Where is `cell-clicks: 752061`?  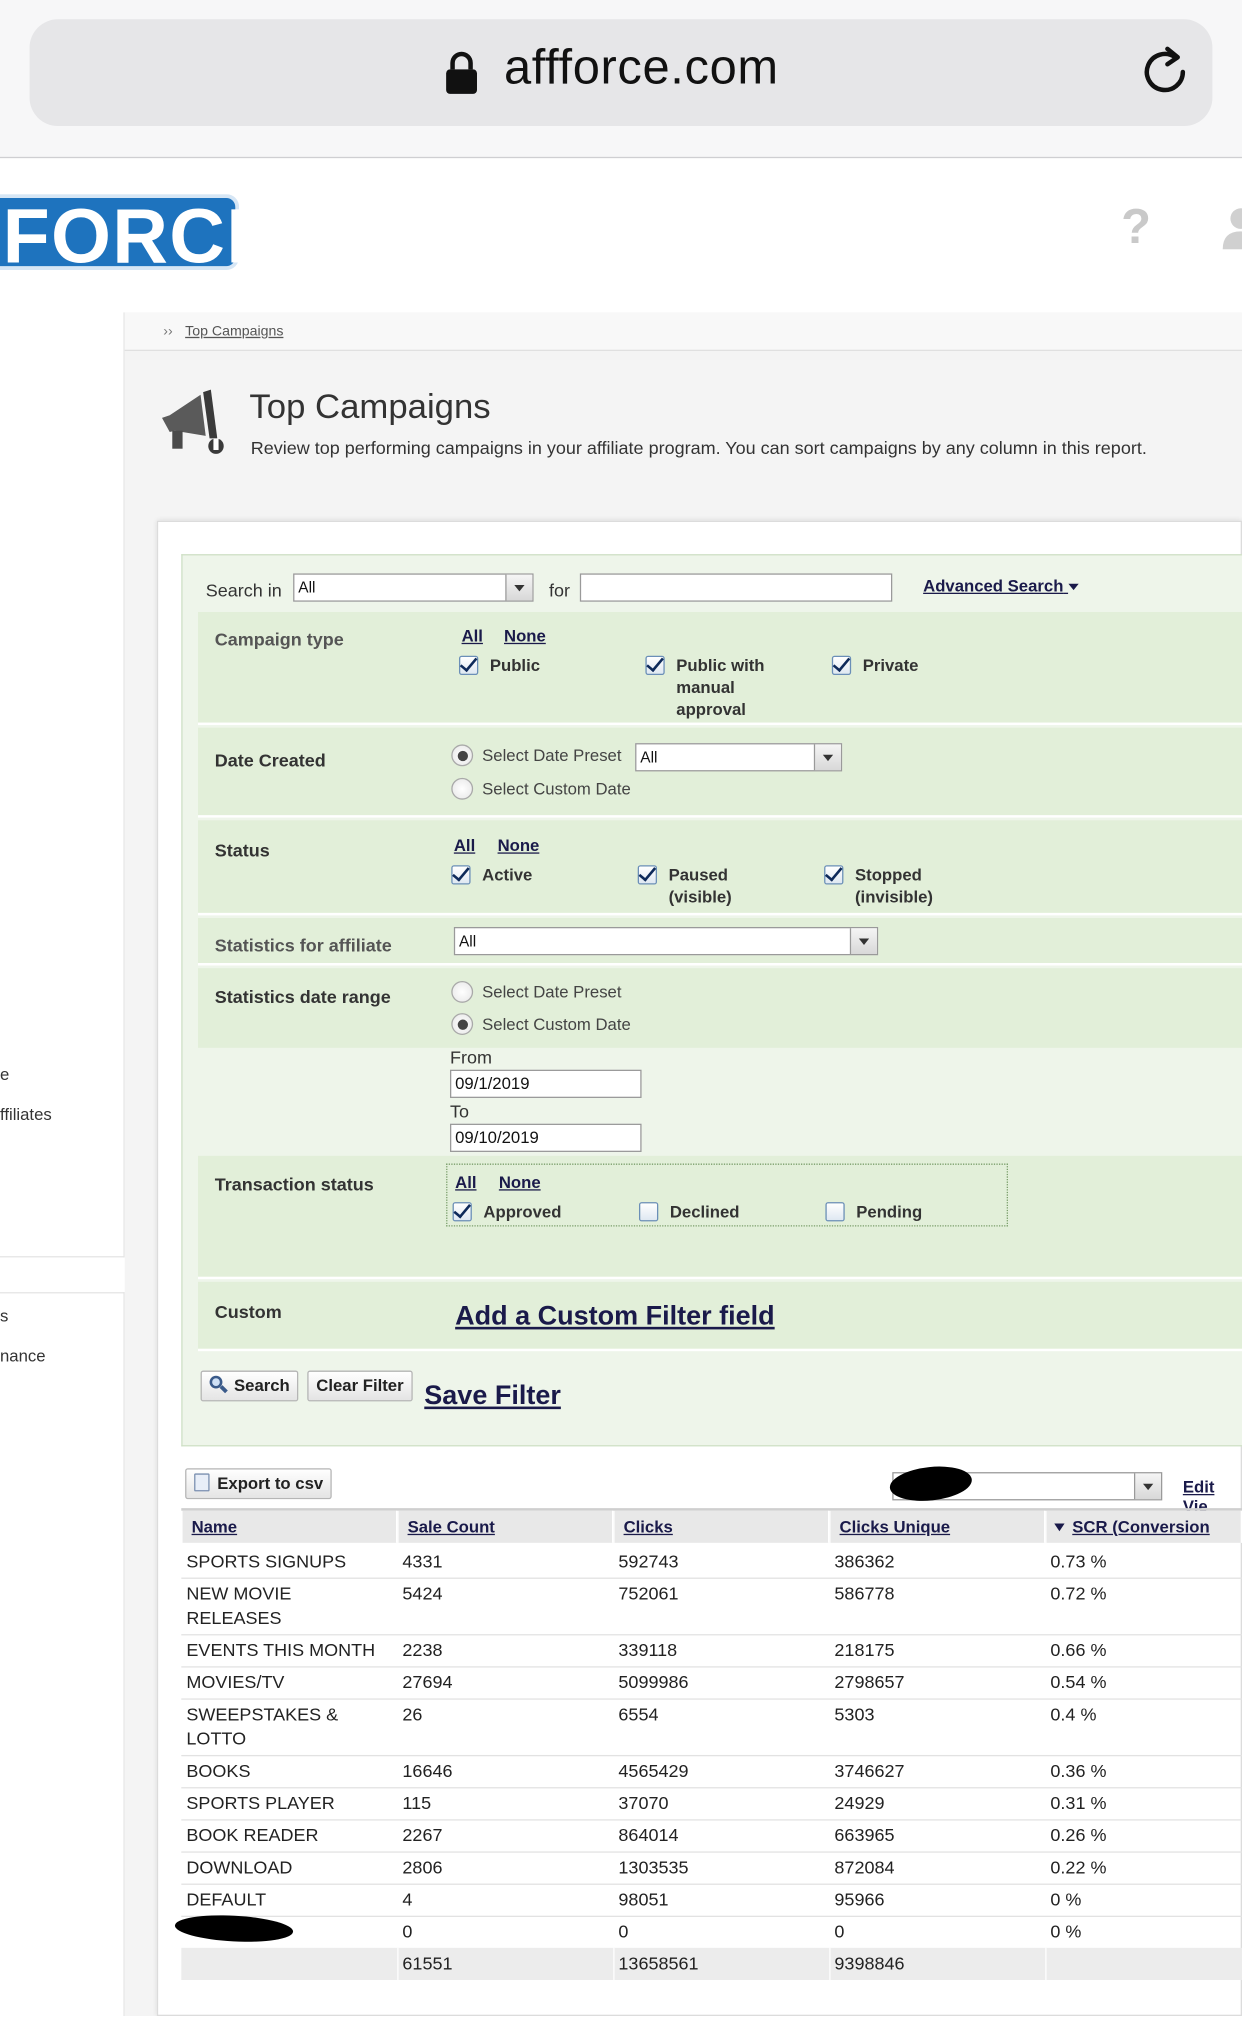
cell-clicks: 752061 is located at coordinates (648, 1593).